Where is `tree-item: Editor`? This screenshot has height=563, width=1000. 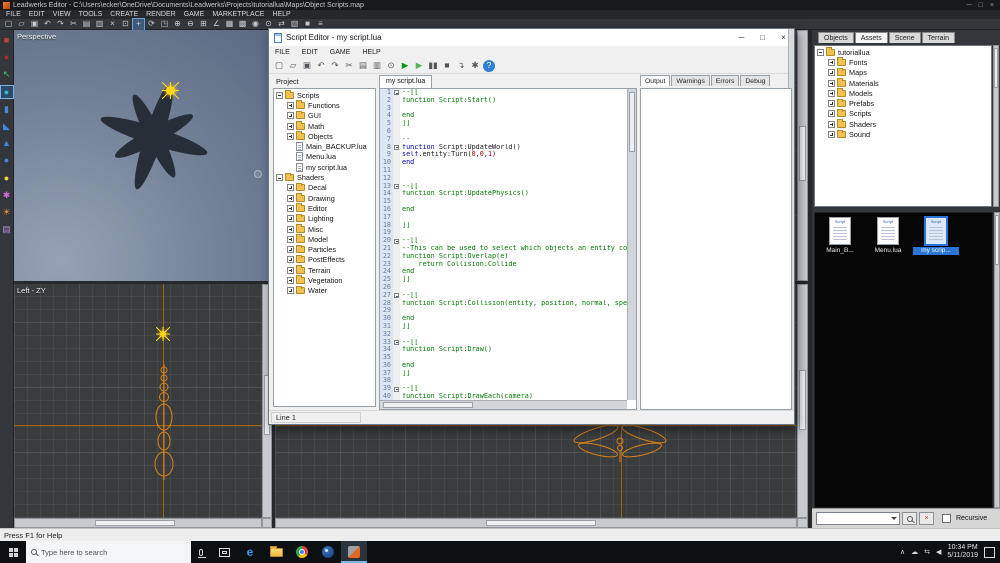
tree-item: Editor is located at coordinates (324, 208).